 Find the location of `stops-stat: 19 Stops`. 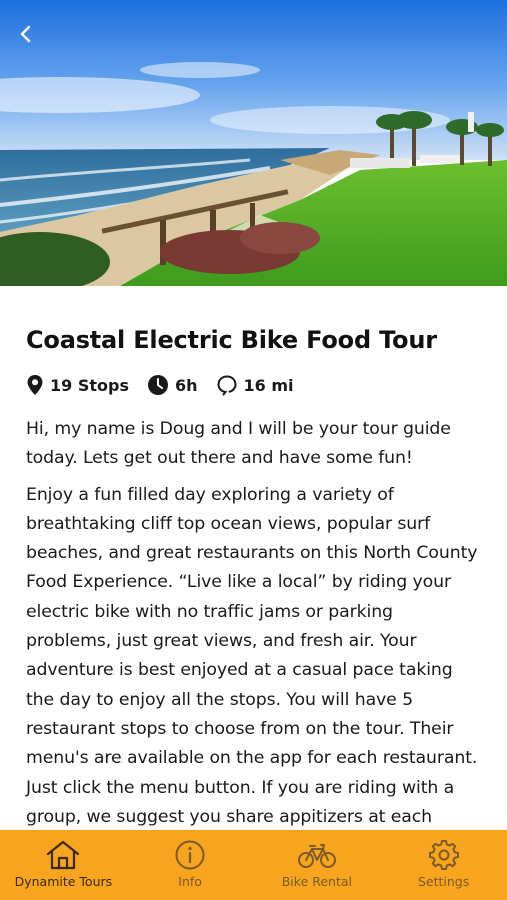

stops-stat: 19 Stops is located at coordinates (77, 385).